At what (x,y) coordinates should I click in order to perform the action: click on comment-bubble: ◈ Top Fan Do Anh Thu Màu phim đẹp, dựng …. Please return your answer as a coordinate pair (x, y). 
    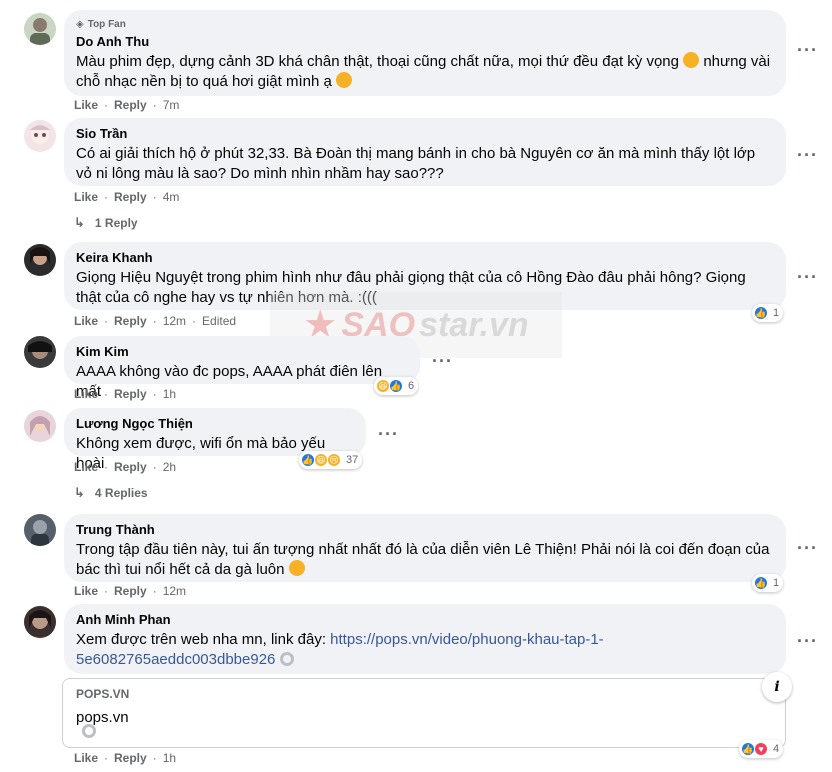
    Looking at the image, I should click on (425, 53).